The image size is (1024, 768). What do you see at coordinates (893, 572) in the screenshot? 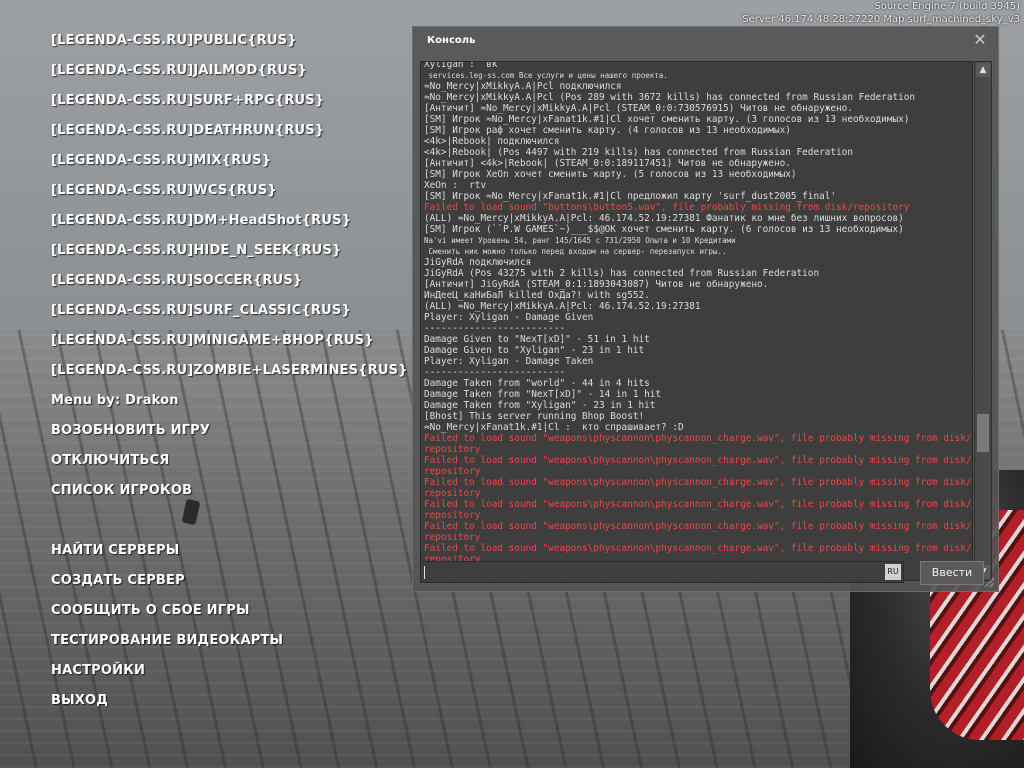
I see `keyboard-language-indicator: RU` at bounding box center [893, 572].